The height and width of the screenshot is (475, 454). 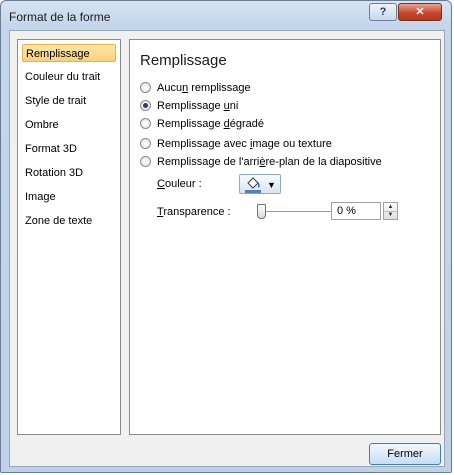 I want to click on nav-item-remplissage: Remplissage, so click(x=69, y=53).